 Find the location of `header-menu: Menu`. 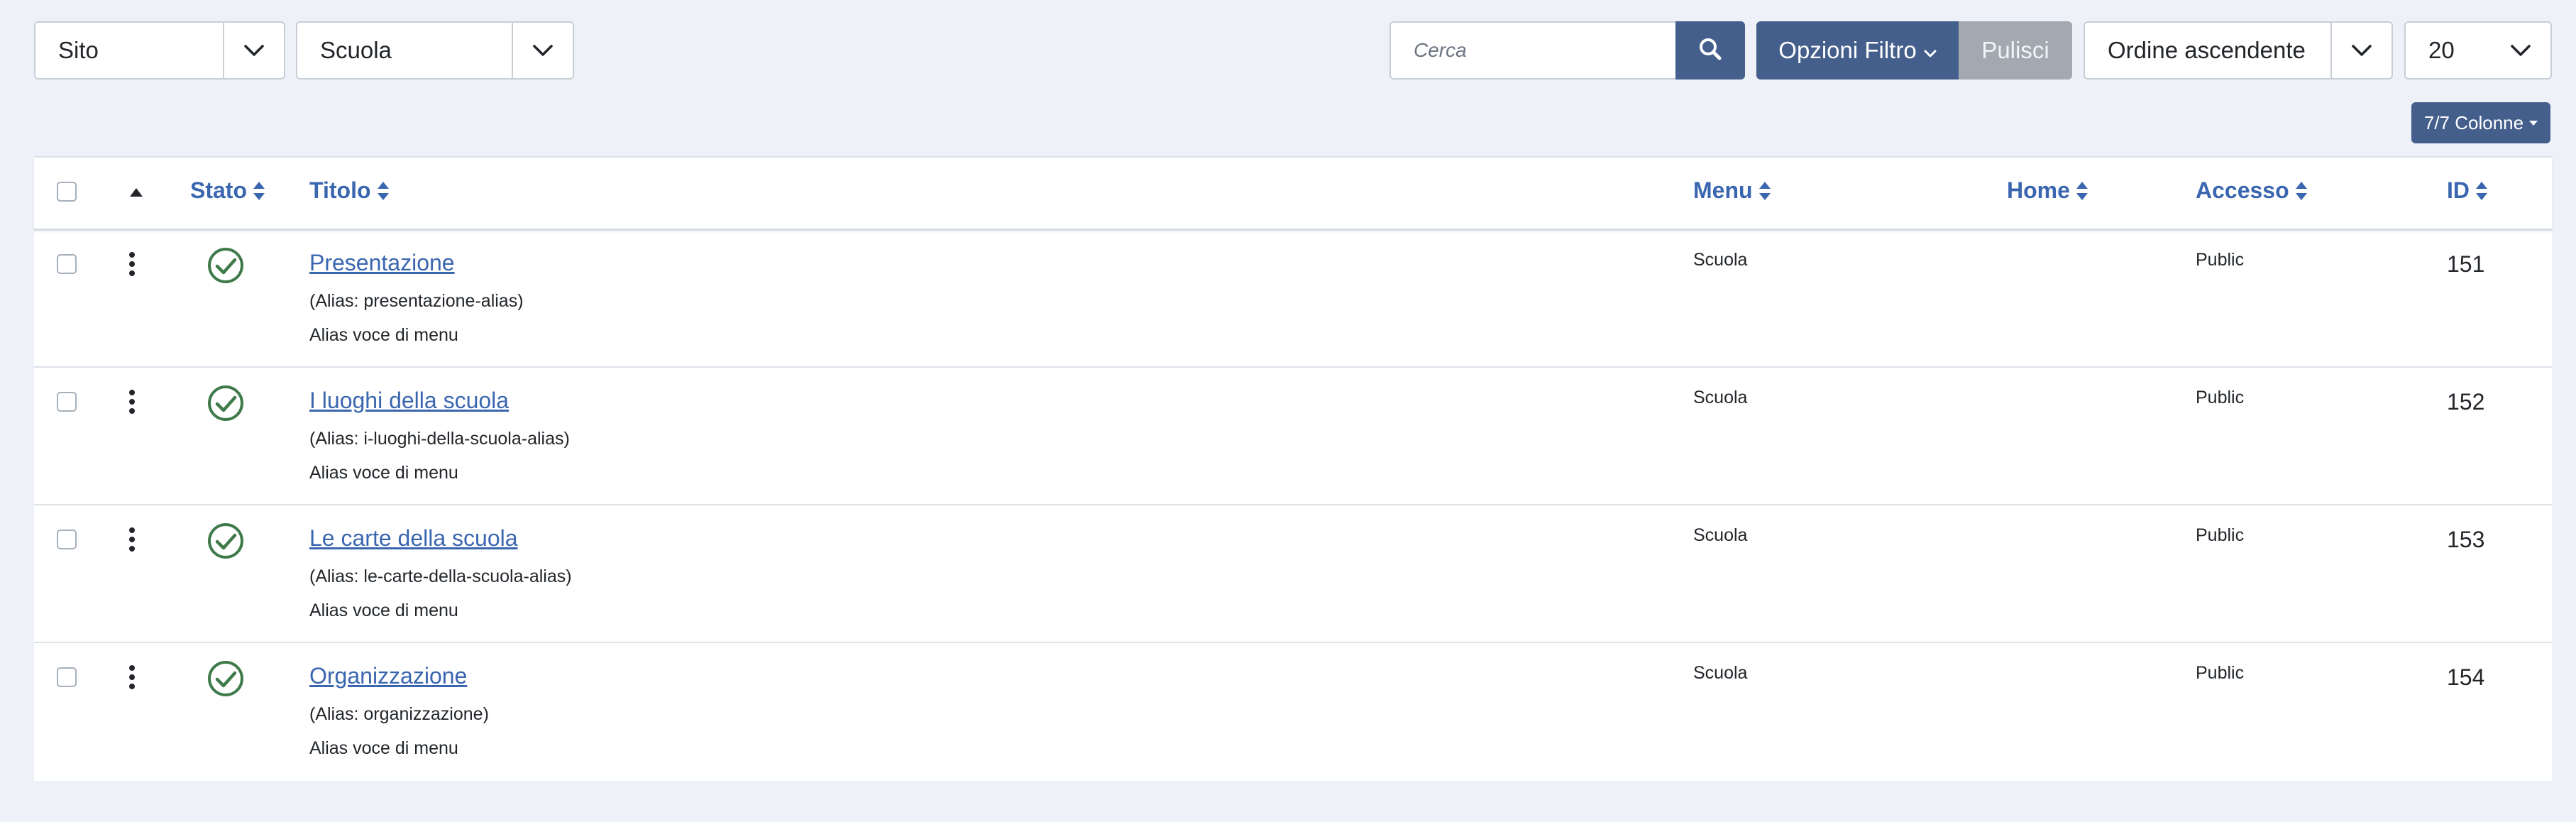

header-menu: Menu is located at coordinates (1732, 190).